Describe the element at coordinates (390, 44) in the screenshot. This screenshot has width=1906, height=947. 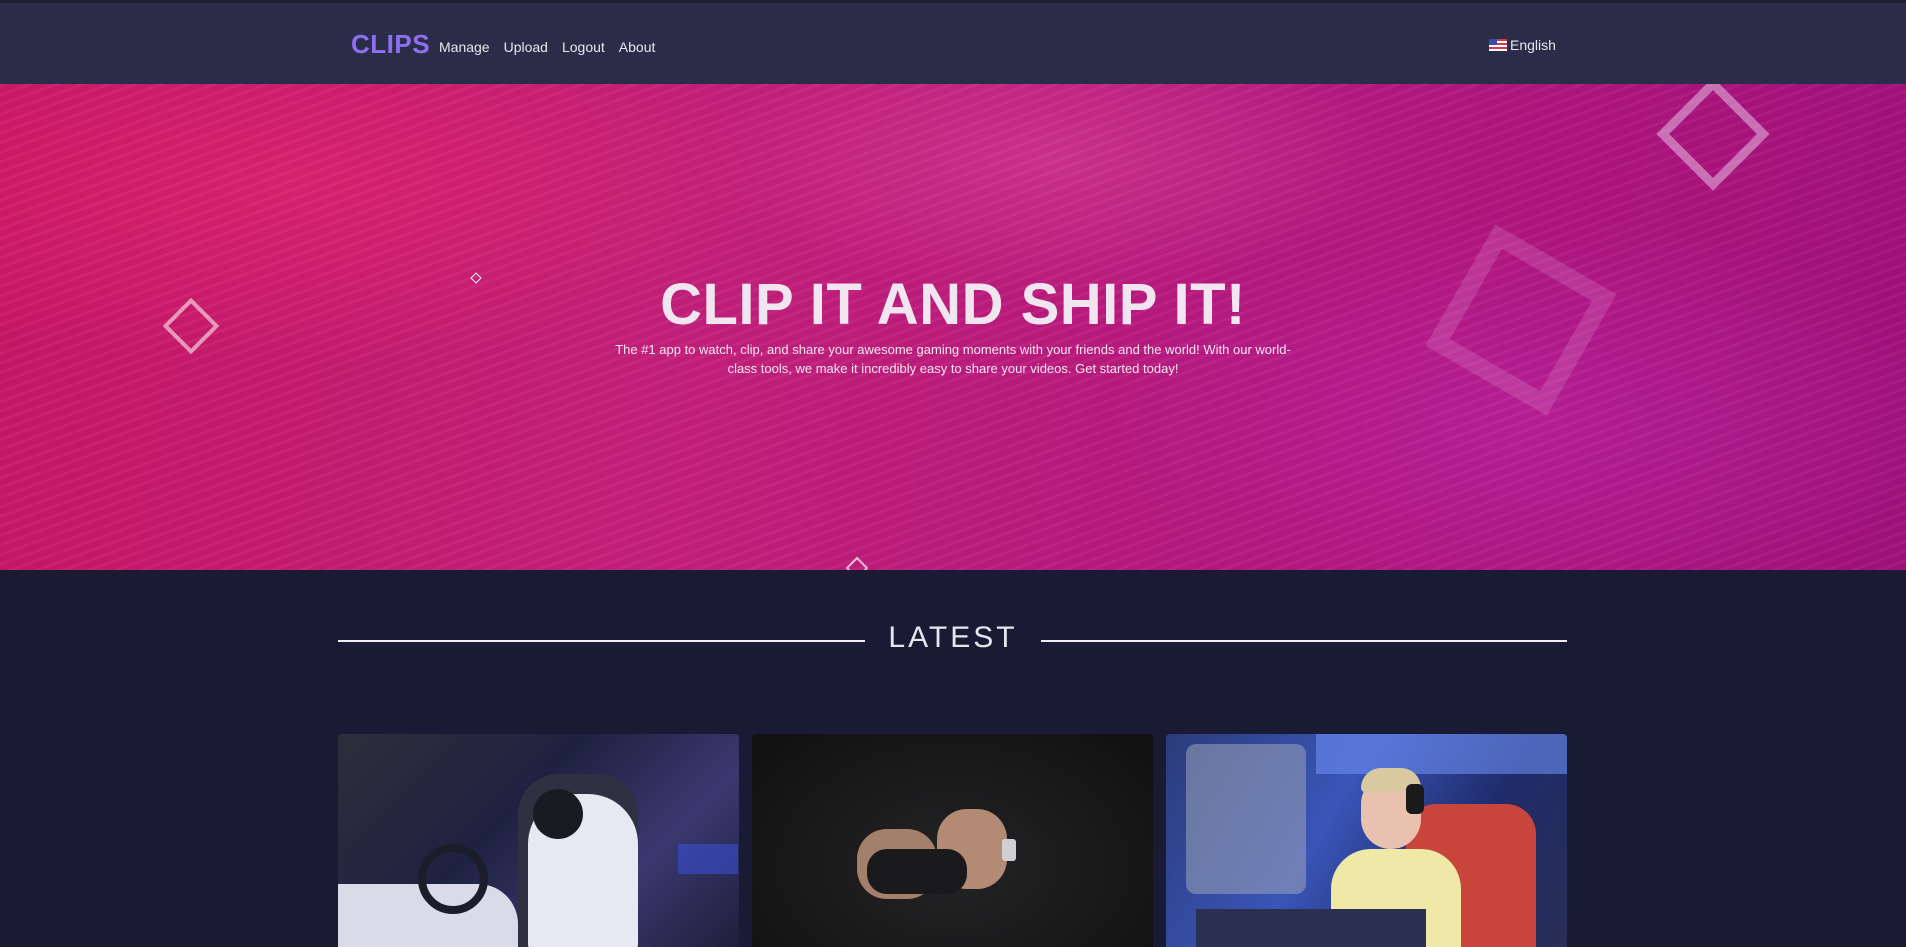
I see `brand-logo: CLIPS` at that location.